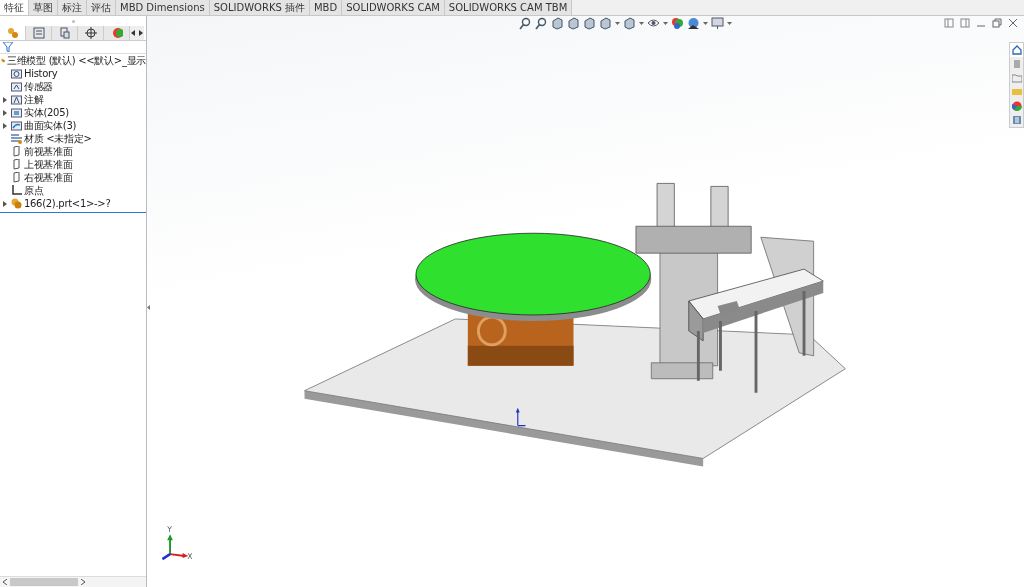 The width and height of the screenshot is (1024, 587). I want to click on panel-tab, so click(91, 33).